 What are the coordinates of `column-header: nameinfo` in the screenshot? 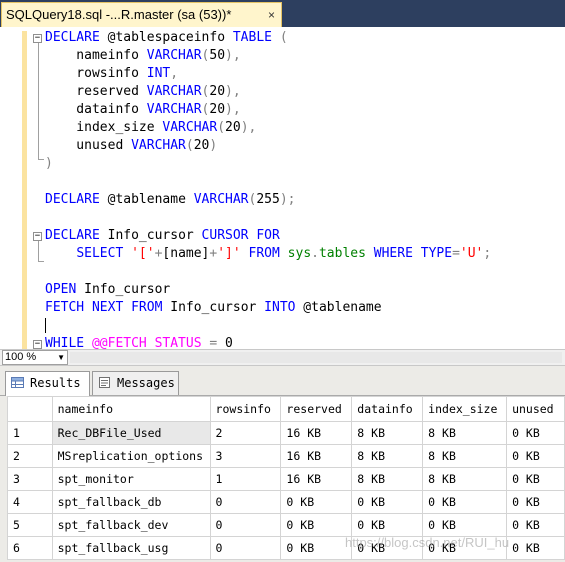 It's located at (131, 409).